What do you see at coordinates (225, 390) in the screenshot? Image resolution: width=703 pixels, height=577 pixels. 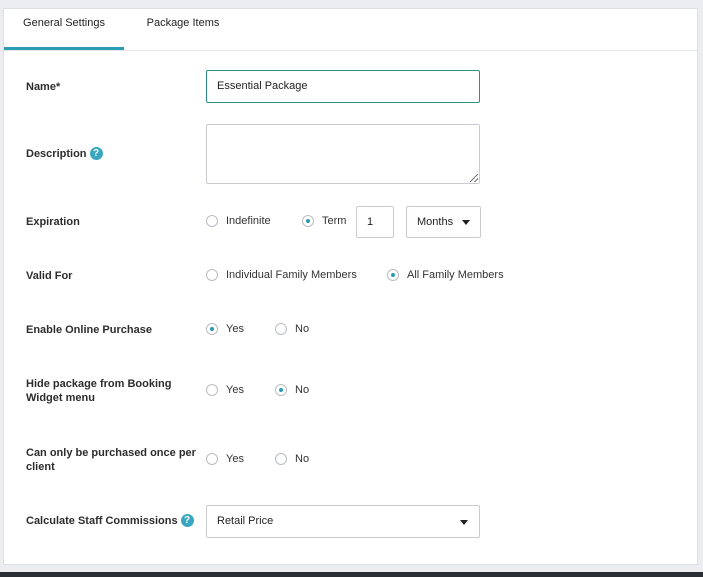 I see `hide-booking-yes-radio: Yes` at bounding box center [225, 390].